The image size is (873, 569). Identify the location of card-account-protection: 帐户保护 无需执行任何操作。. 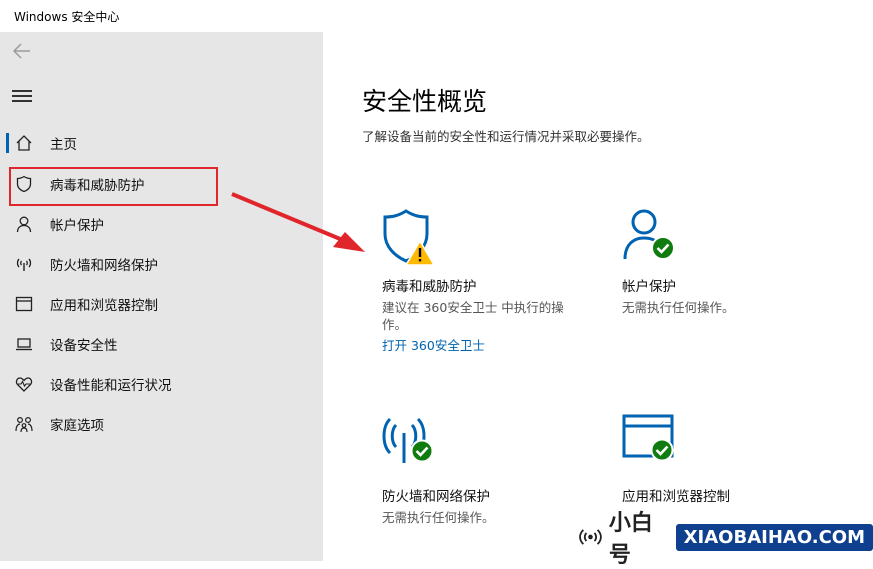
(707, 261).